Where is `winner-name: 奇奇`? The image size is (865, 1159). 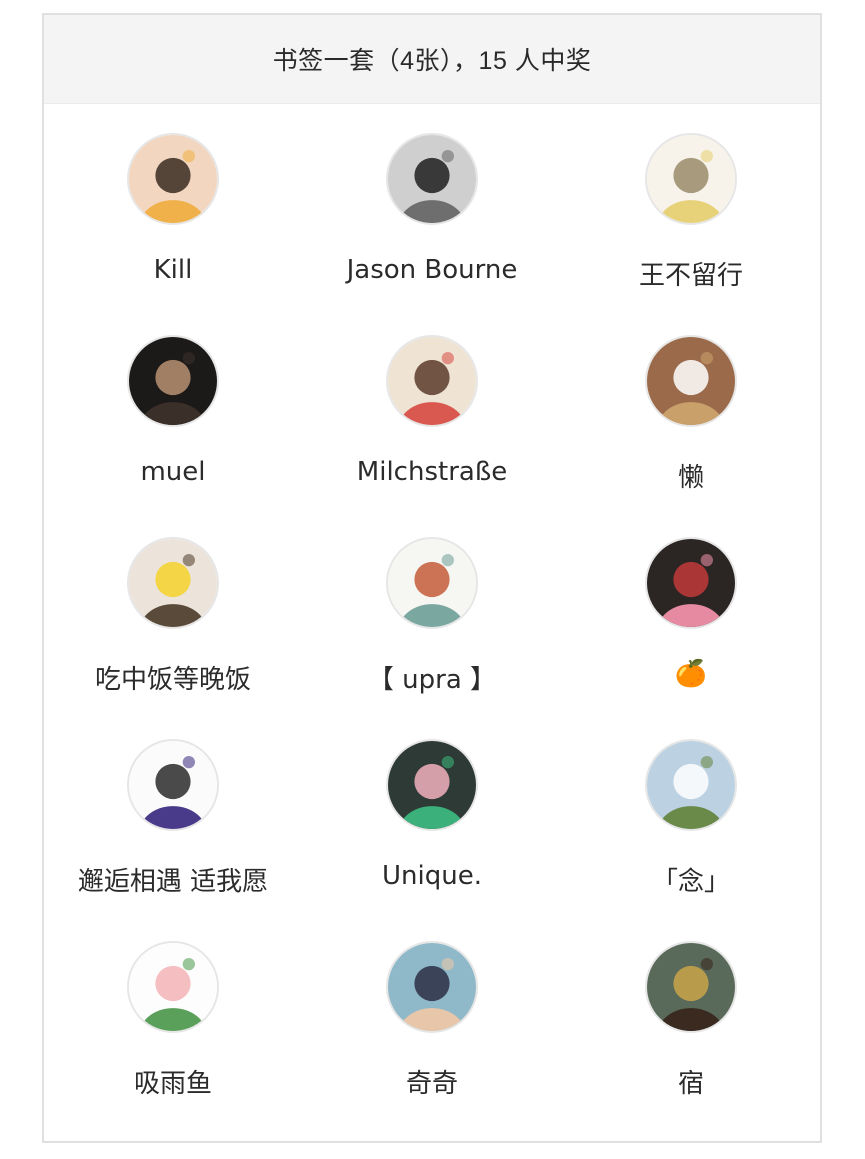 winner-name: 奇奇 is located at coordinates (432, 1081).